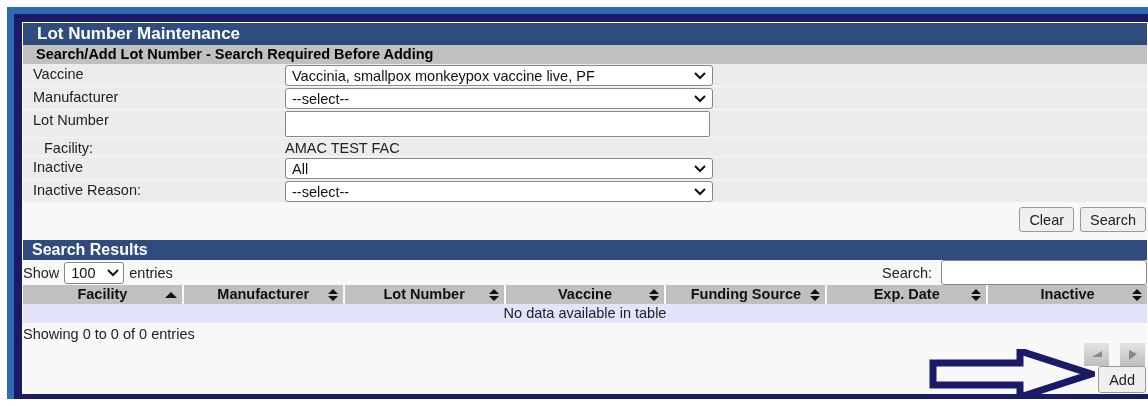 This screenshot has width=1148, height=406. I want to click on show-label: Show, so click(41, 272).